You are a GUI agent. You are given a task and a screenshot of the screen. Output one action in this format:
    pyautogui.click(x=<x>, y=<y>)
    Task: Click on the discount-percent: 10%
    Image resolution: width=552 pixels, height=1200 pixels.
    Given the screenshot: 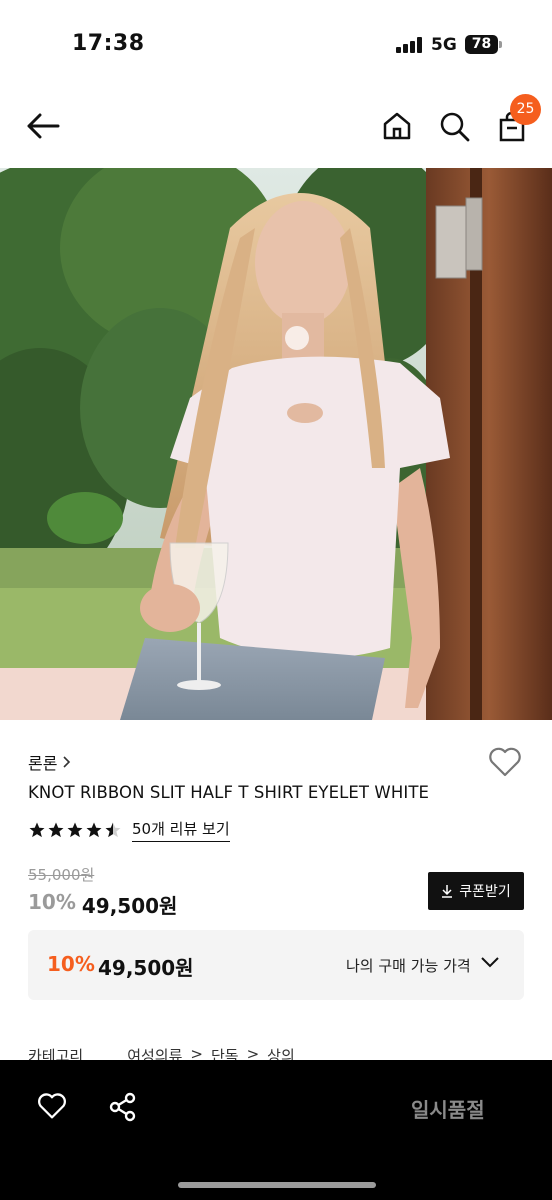 What is the action you would take?
    pyautogui.click(x=52, y=902)
    